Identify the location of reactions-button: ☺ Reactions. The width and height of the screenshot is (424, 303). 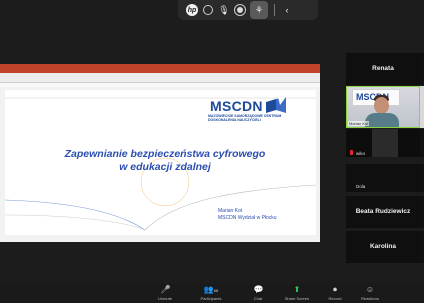
(370, 293).